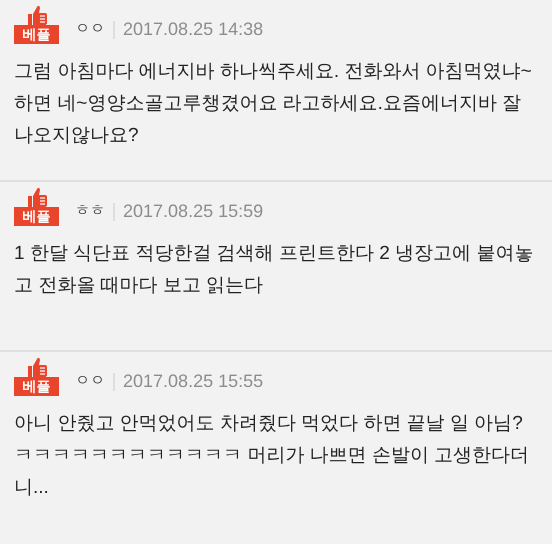 This screenshot has width=552, height=544. What do you see at coordinates (90, 211) in the screenshot?
I see `author-name: ㅎㅎ` at bounding box center [90, 211].